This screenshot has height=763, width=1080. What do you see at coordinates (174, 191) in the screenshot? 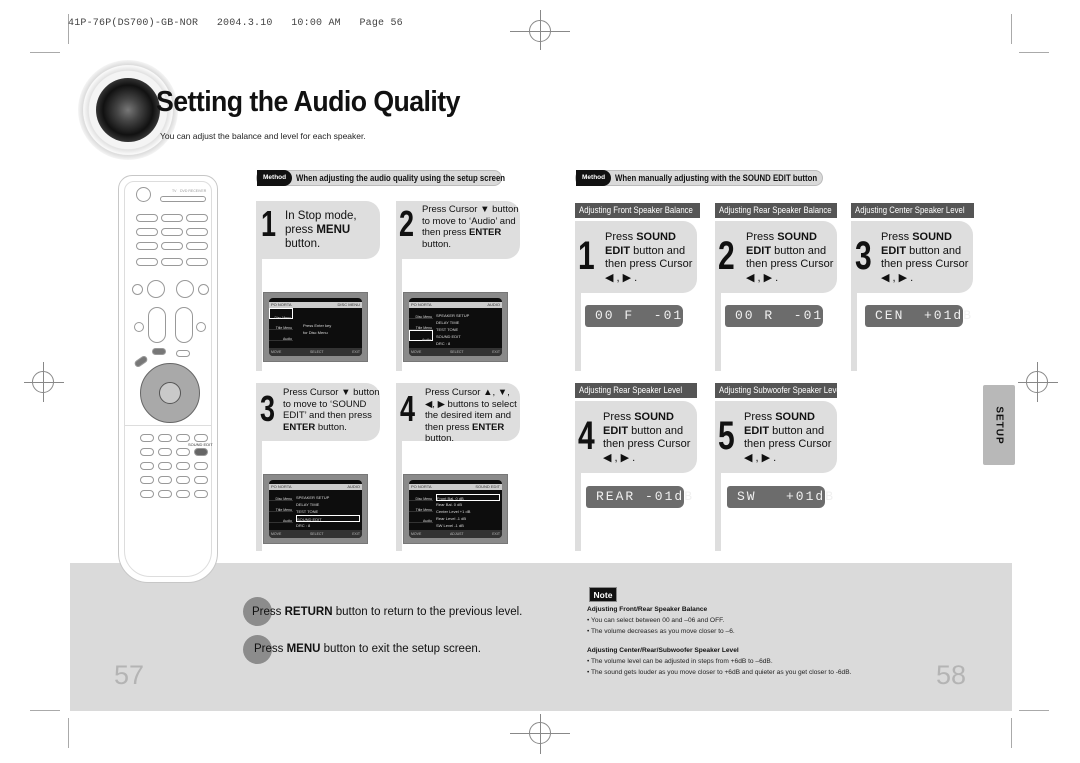
I see `remote-label: TV` at bounding box center [174, 191].